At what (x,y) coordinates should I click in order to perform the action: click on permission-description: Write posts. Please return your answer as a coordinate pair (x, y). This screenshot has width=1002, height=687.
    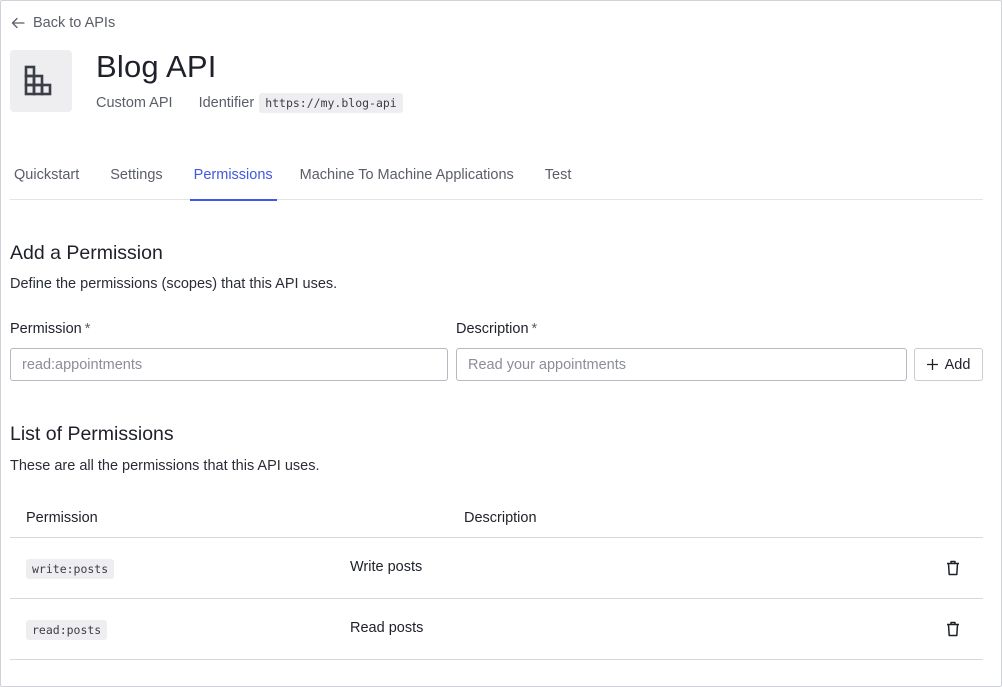
    Looking at the image, I should click on (386, 567).